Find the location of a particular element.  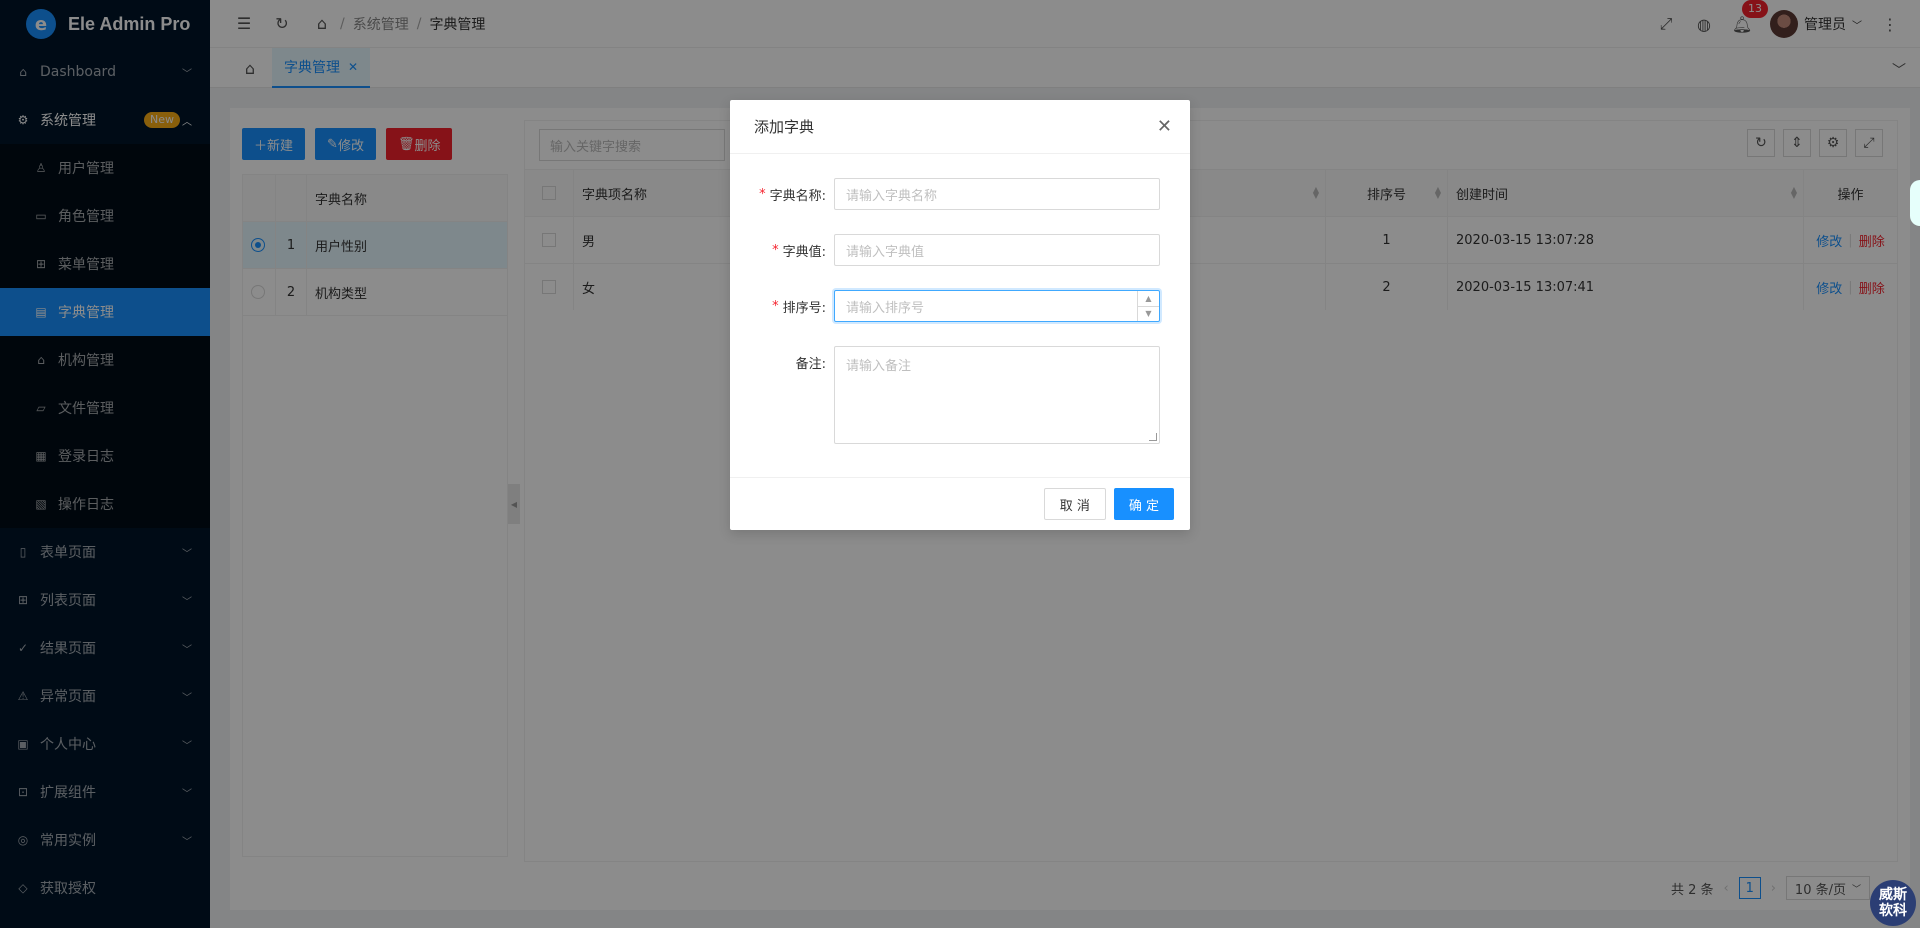

sort-number-stepper: 请输入排序号 ▲ ▼ is located at coordinates (997, 306).